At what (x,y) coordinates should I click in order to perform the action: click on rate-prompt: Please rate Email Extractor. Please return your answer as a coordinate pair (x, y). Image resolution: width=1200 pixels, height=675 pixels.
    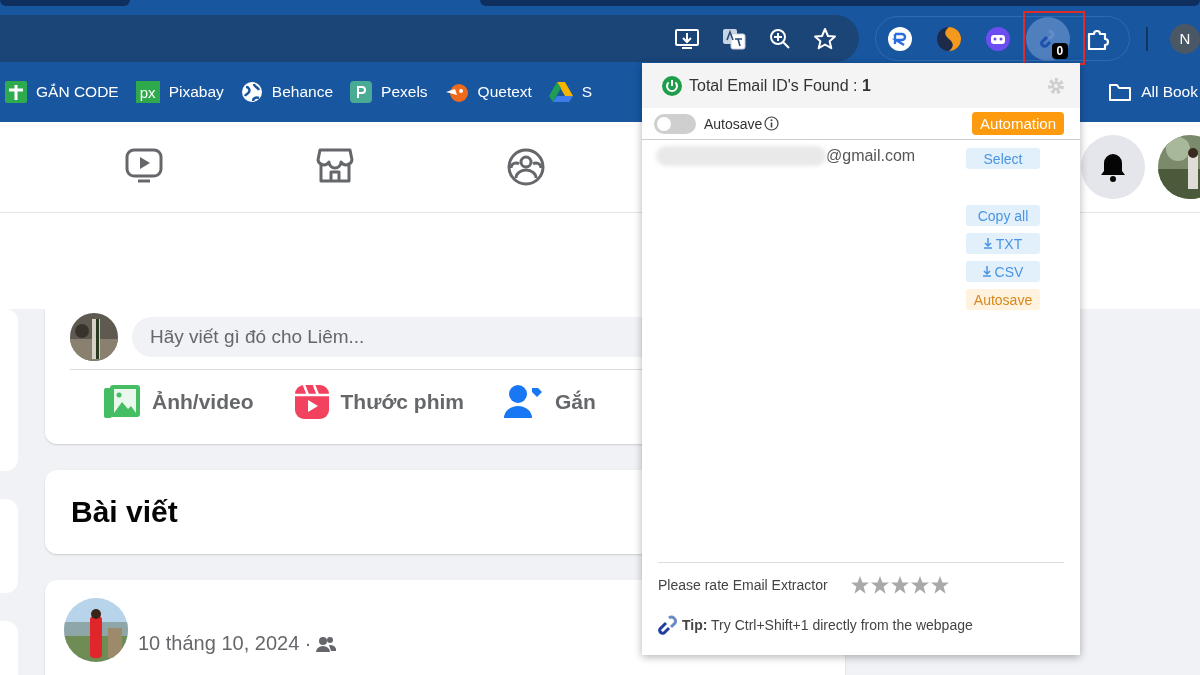
    Looking at the image, I should click on (743, 585).